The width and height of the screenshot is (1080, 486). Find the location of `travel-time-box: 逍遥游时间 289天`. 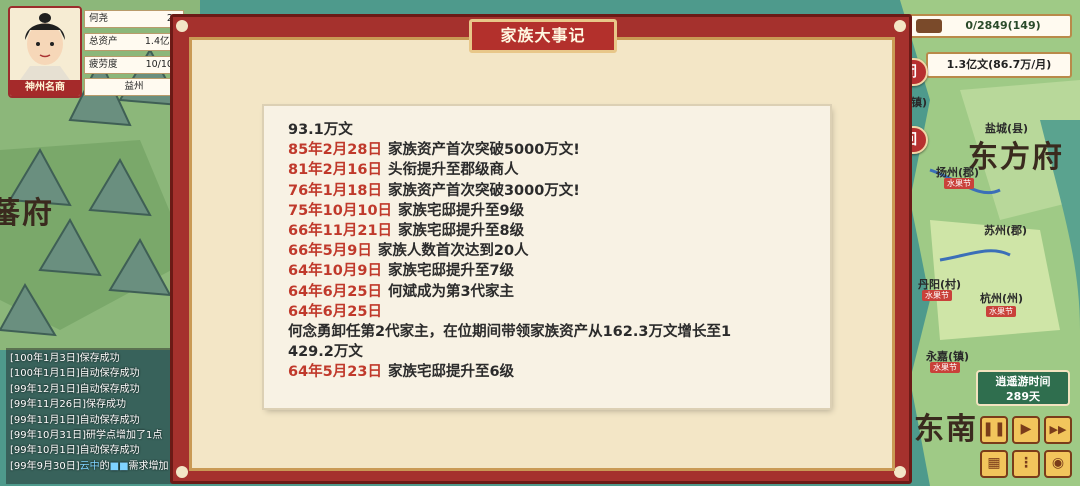

travel-time-box: 逍遥游时间 289天 is located at coordinates (1023, 388).